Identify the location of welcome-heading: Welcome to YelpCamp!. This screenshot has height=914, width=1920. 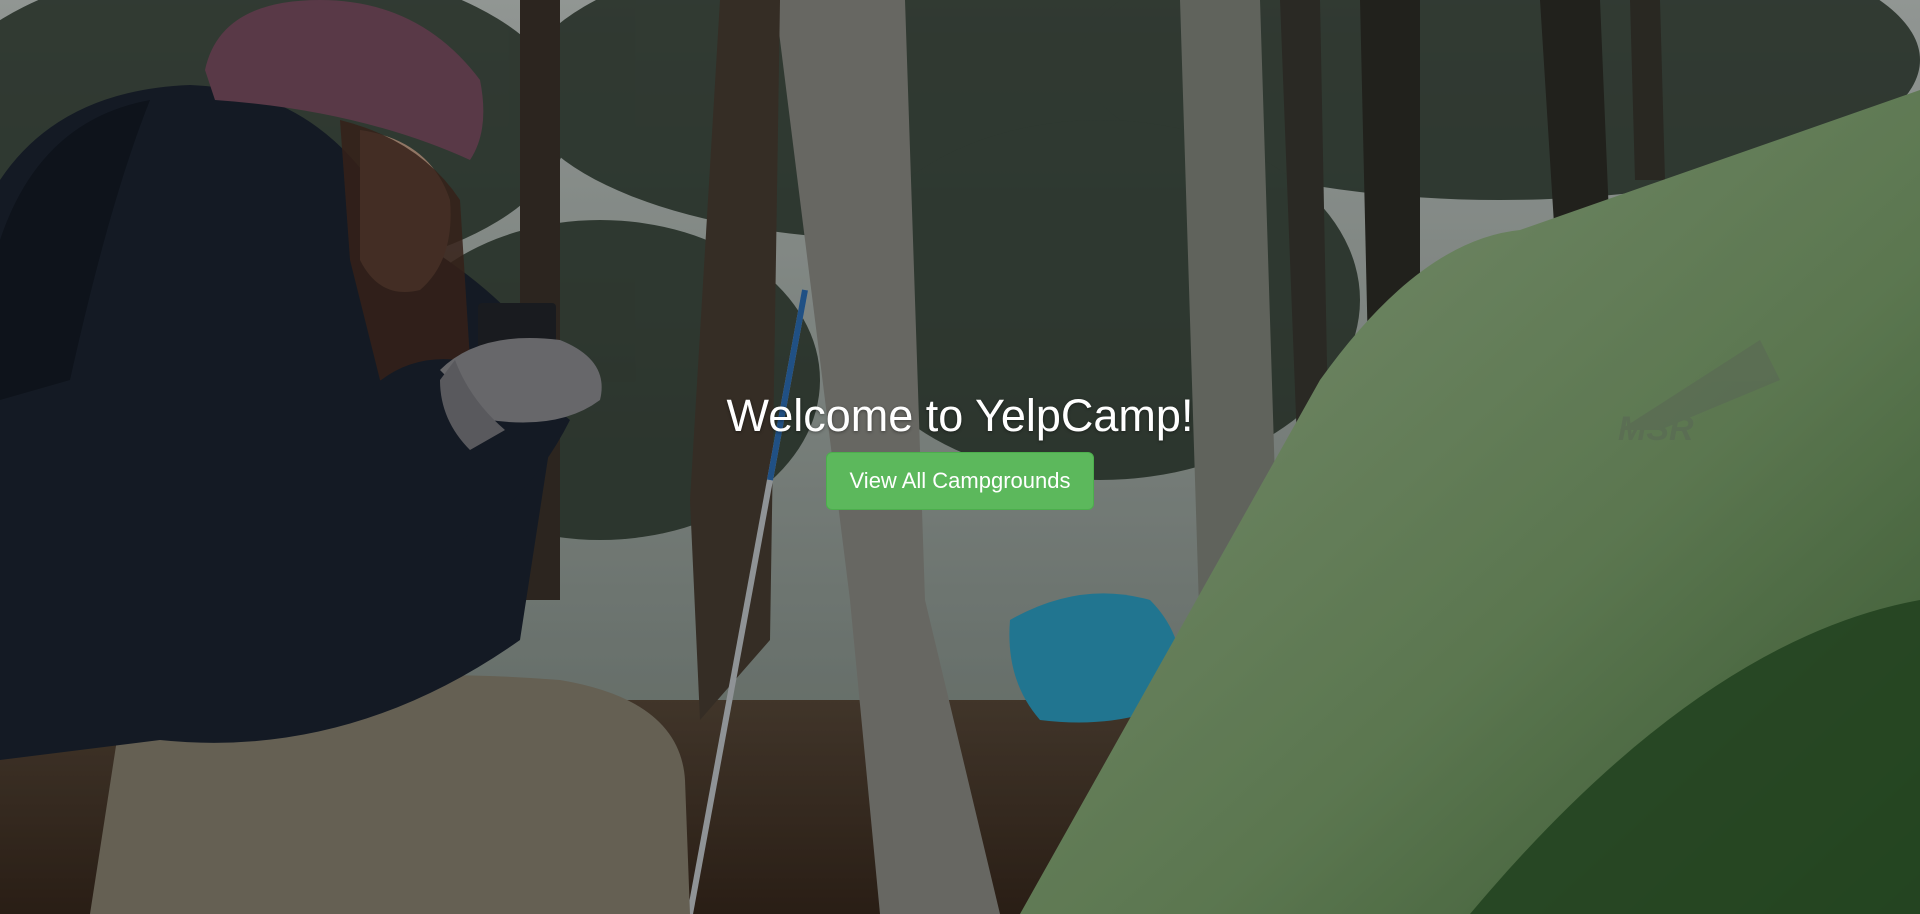
(960, 415).